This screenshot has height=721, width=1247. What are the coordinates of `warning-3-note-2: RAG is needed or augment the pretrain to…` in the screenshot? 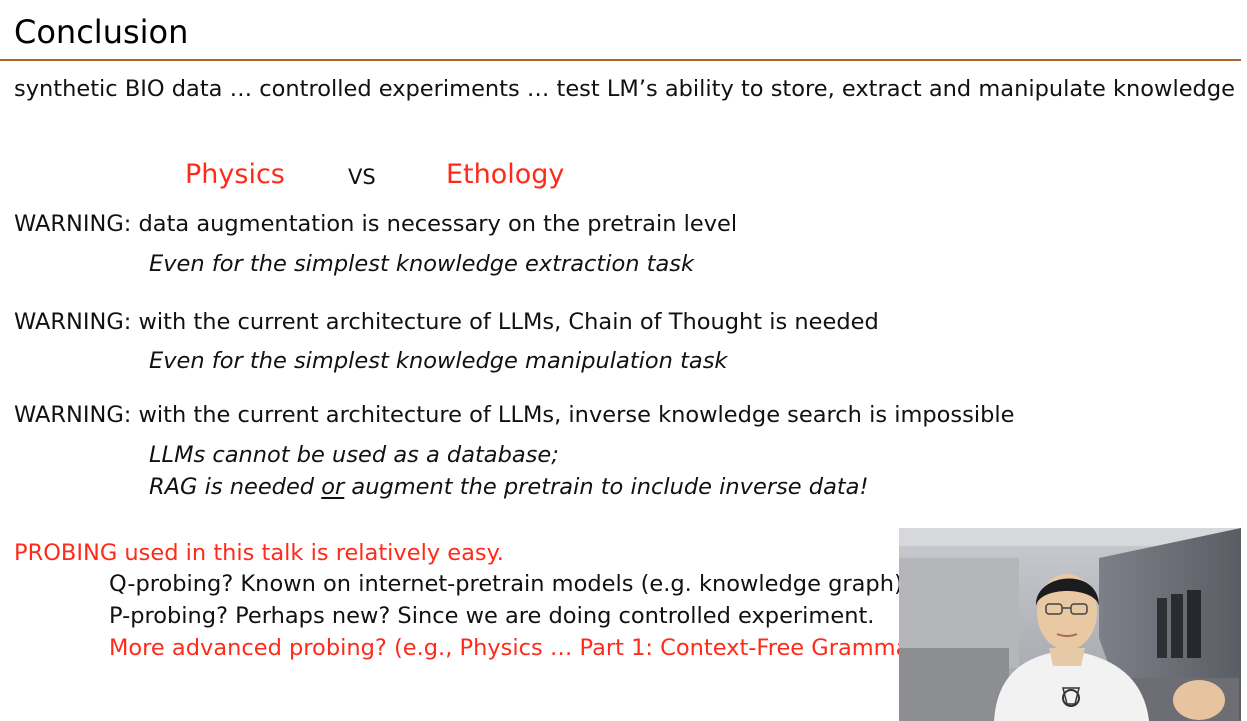 It's located at (508, 487).